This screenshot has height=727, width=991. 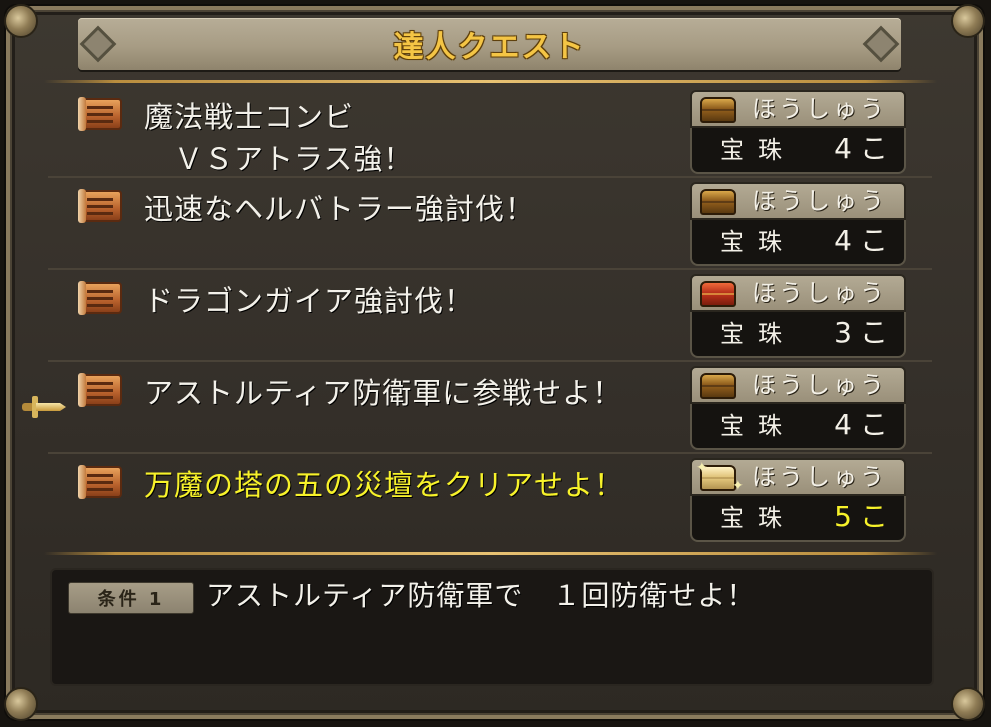 I want to click on reward-count: 5, so click(x=843, y=516).